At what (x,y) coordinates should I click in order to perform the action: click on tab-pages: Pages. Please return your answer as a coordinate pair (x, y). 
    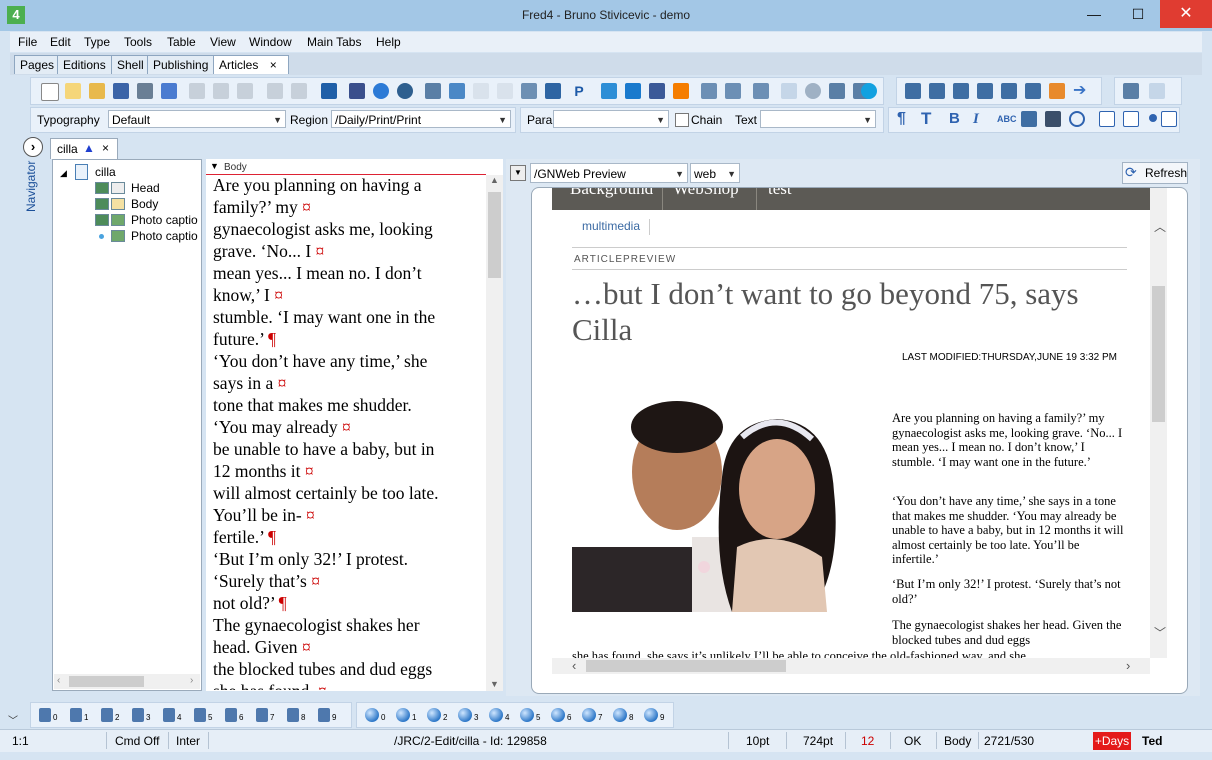
    Looking at the image, I should click on (37, 64).